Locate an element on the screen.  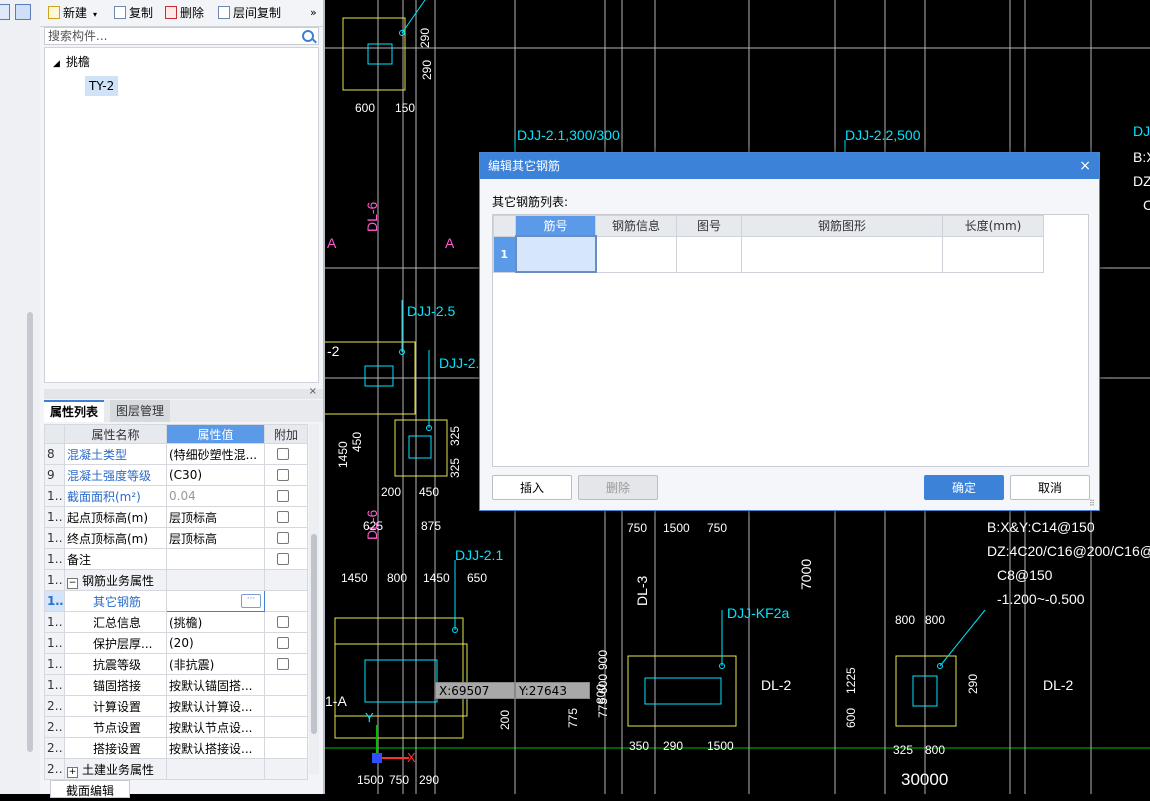
property-row: 23 + 土建业务属性 is located at coordinates (176, 769).